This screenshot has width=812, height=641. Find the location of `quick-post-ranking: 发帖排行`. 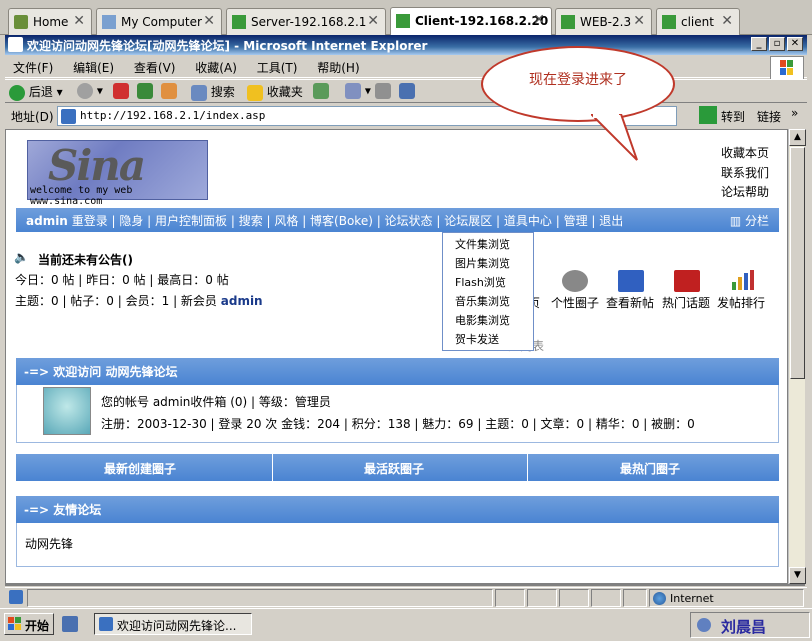

quick-post-ranking: 发帖排行 is located at coordinates (741, 302).